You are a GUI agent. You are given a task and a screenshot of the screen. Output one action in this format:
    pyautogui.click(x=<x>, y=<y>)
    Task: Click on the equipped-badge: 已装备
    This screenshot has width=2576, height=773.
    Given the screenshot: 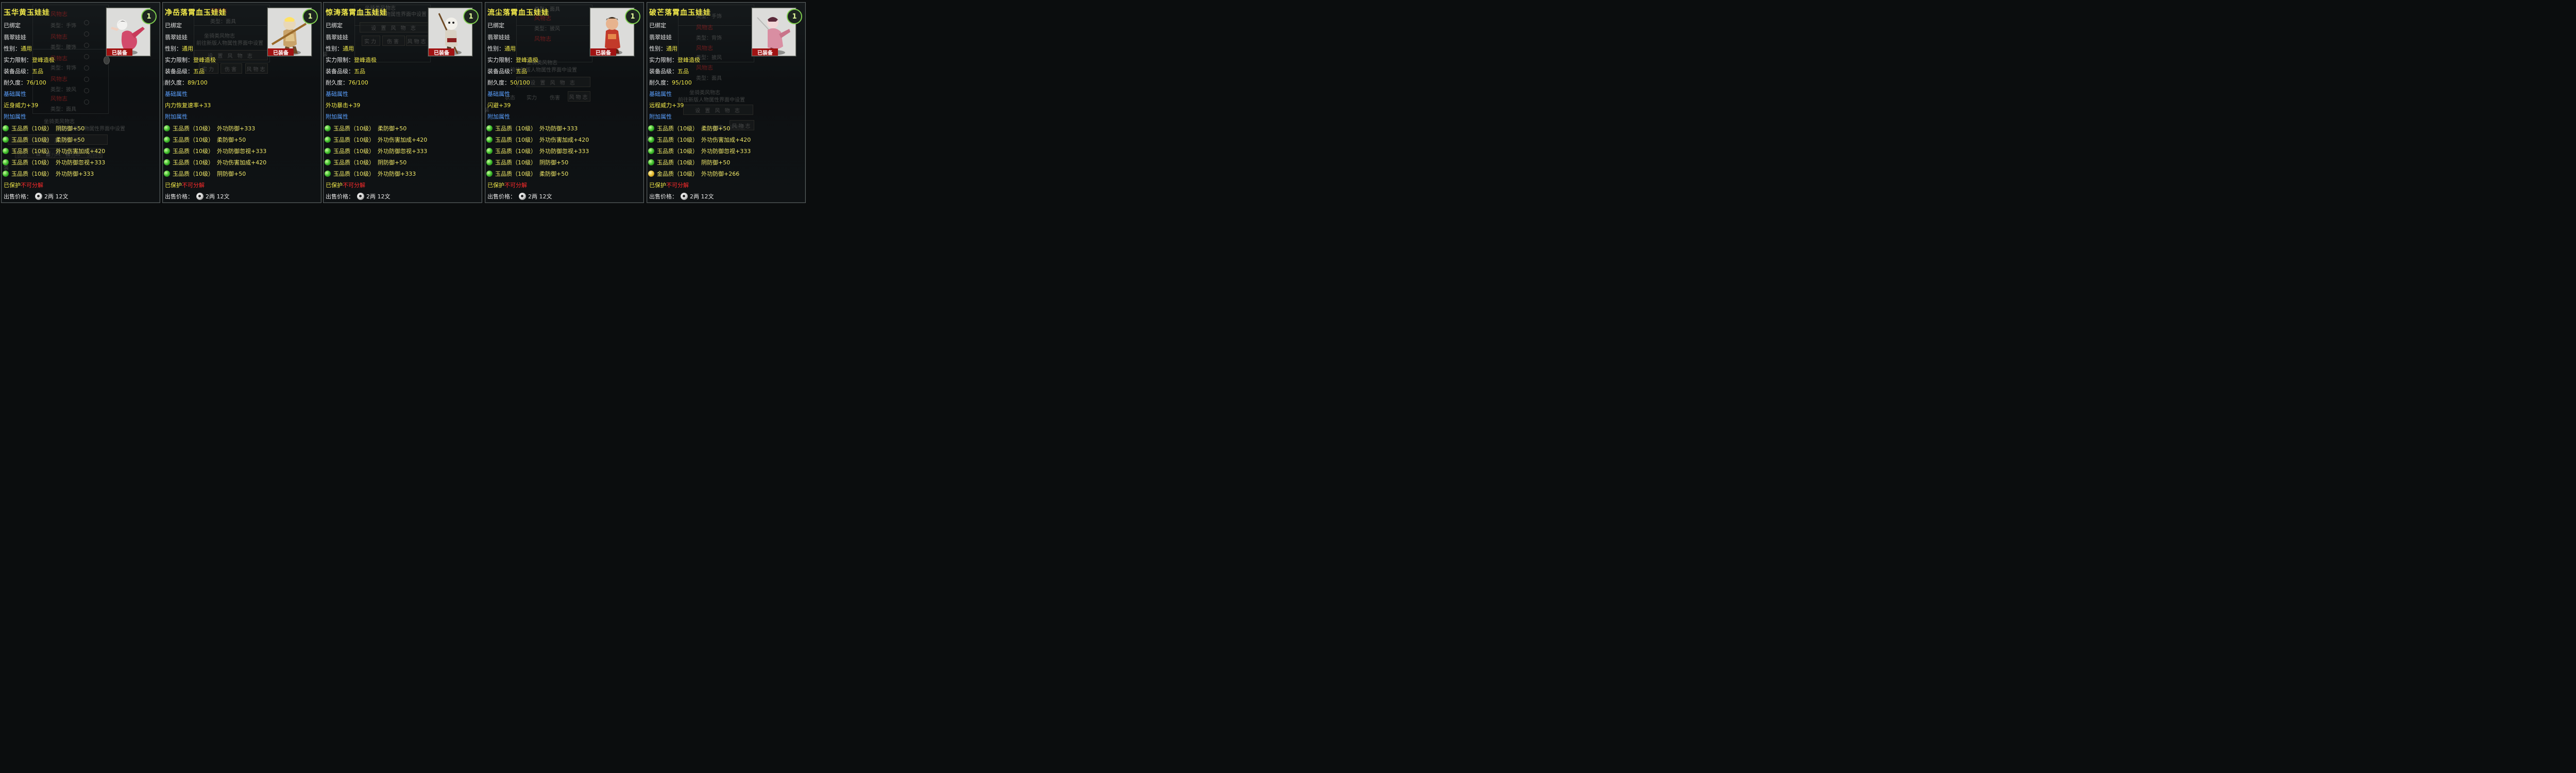 What is the action you would take?
    pyautogui.click(x=603, y=52)
    